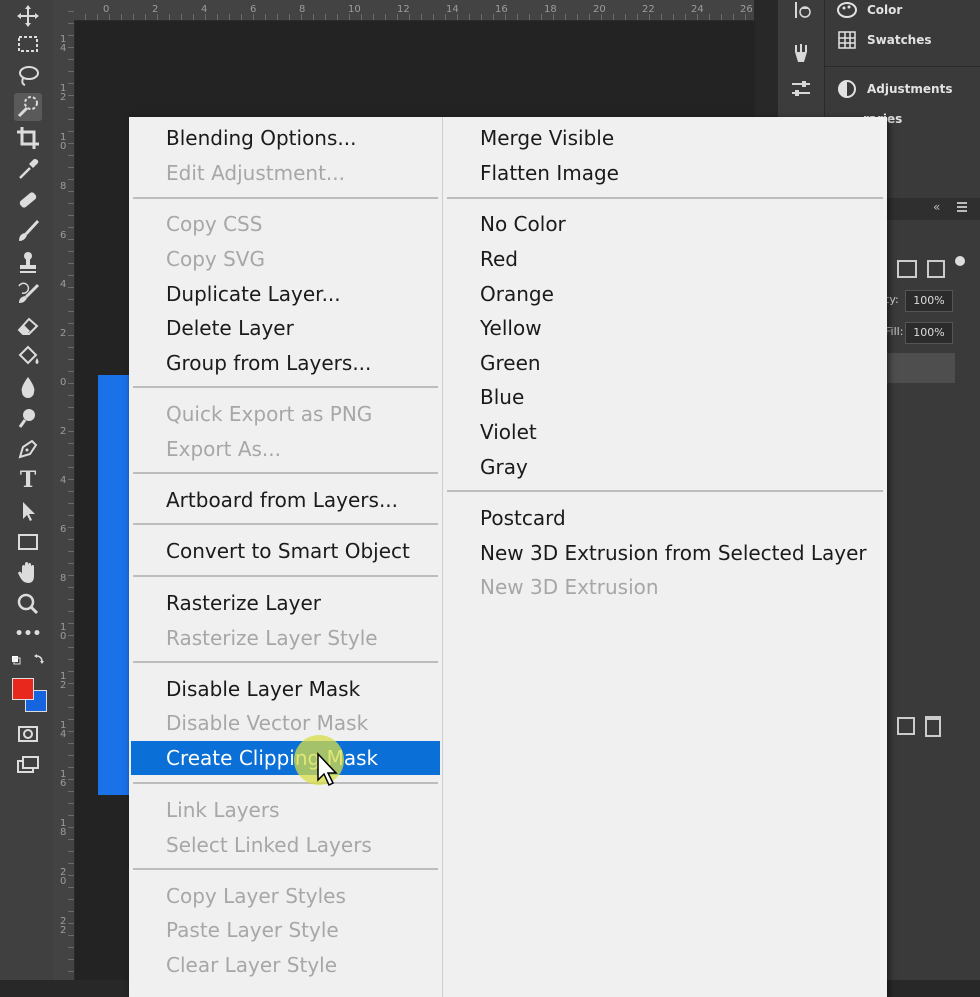 Image resolution: width=980 pixels, height=997 pixels. What do you see at coordinates (252, 930) in the screenshot?
I see `menu-item-paste-layer-style: Paste Layer Style` at bounding box center [252, 930].